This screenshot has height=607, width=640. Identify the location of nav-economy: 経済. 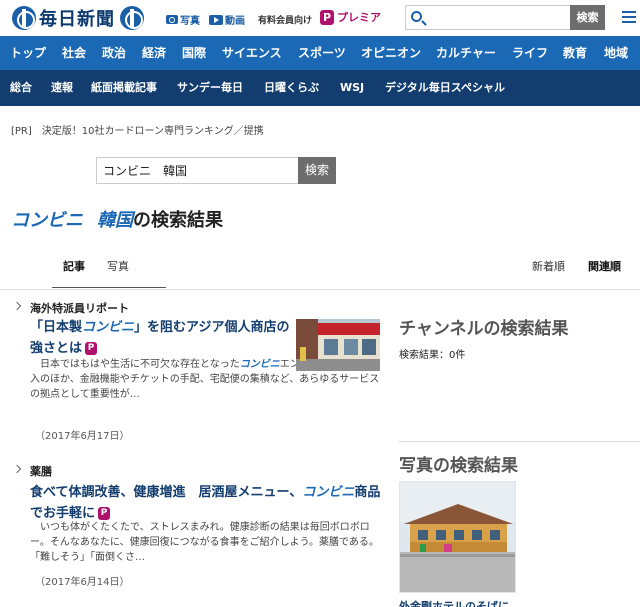
(154, 53).